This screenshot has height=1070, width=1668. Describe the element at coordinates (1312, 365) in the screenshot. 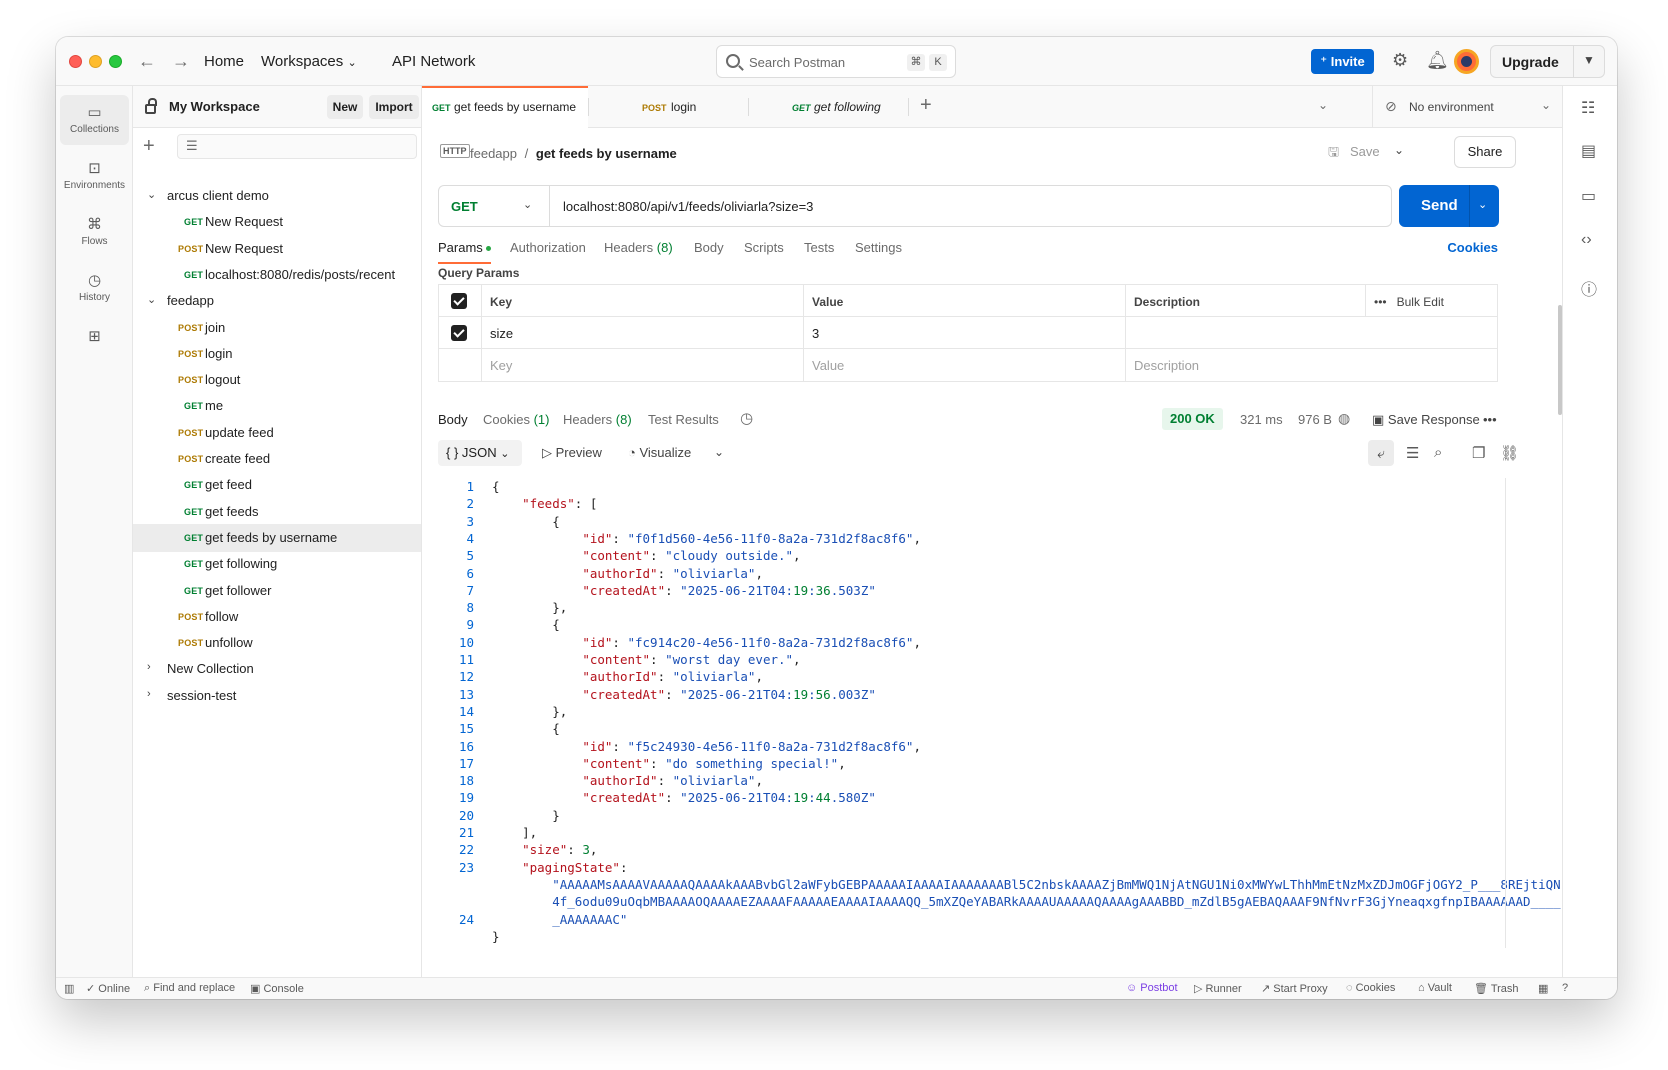

I see `new-description-input: Description` at that location.